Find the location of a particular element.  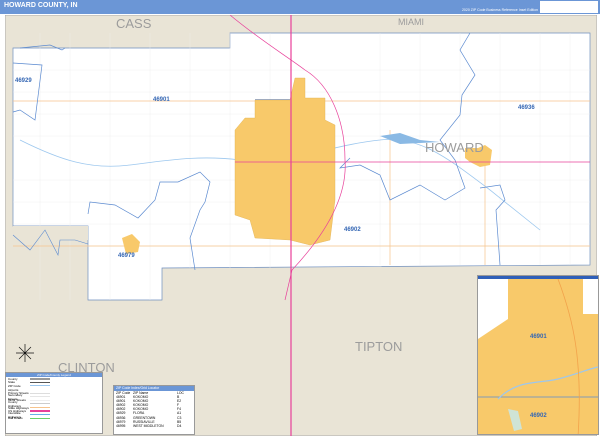

zip-label-46979: 46979 is located at coordinates (126, 256).